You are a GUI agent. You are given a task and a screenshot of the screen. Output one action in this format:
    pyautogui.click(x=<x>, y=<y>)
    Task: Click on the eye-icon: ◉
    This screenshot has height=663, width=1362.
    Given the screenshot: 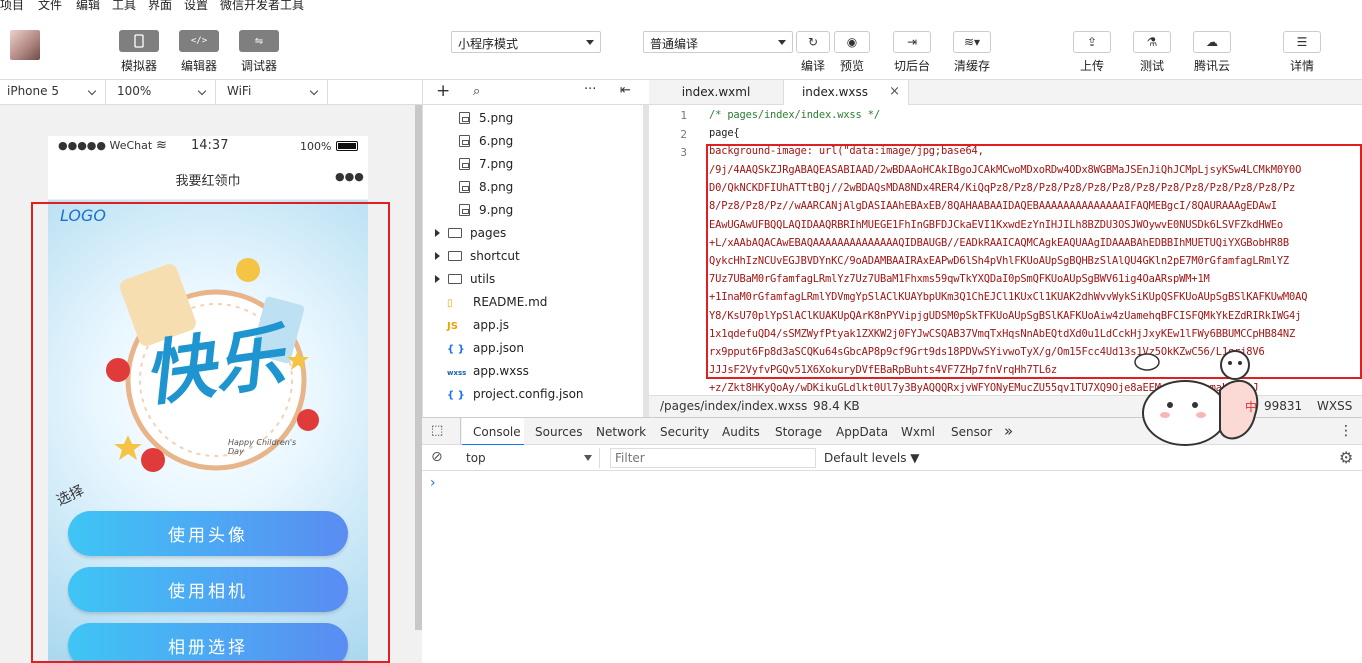 What is the action you would take?
    pyautogui.click(x=852, y=42)
    